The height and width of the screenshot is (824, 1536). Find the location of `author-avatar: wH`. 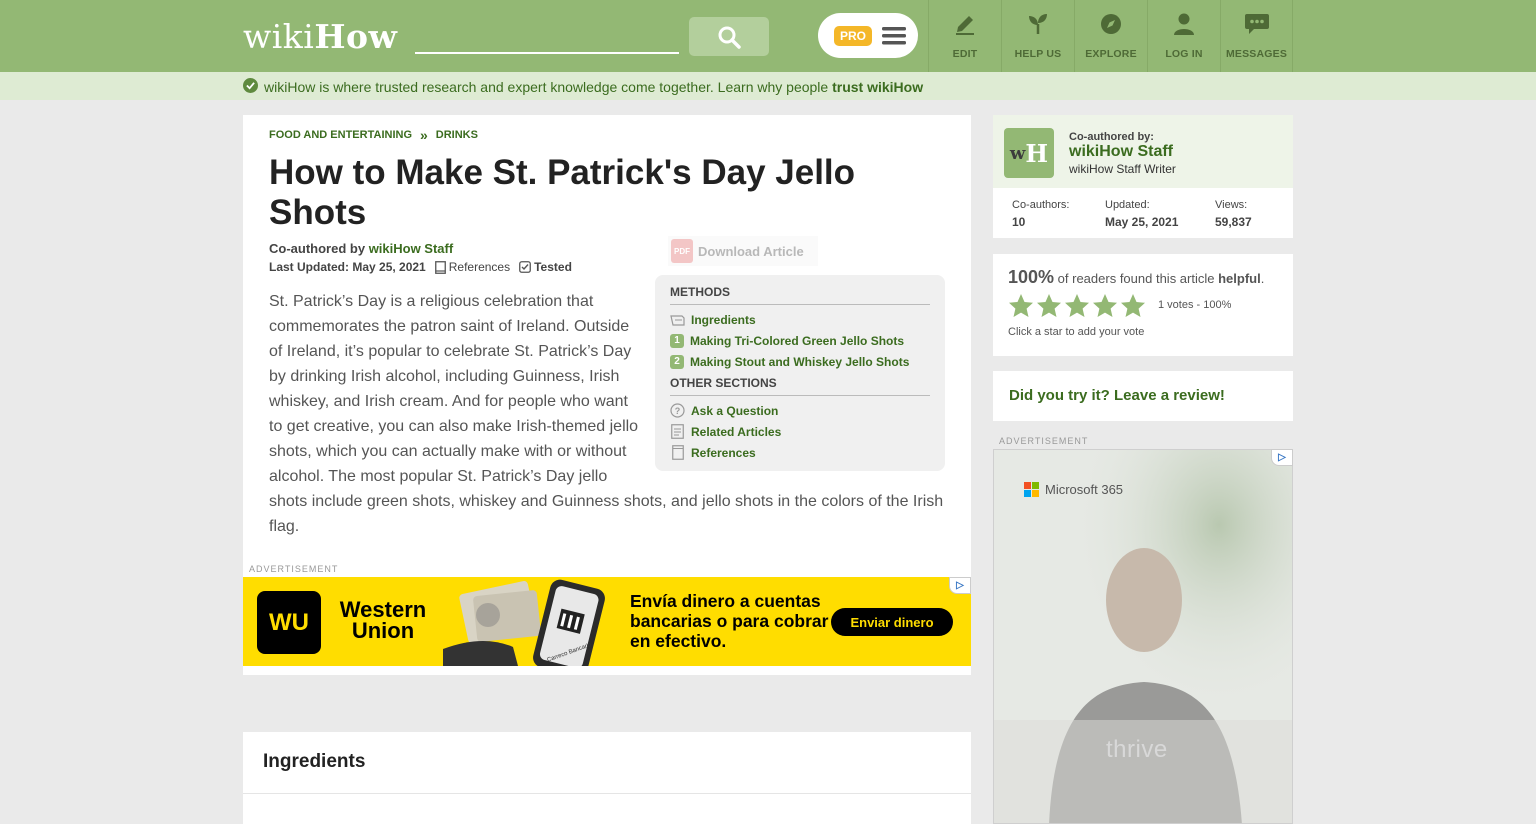

author-avatar: wH is located at coordinates (1029, 153).